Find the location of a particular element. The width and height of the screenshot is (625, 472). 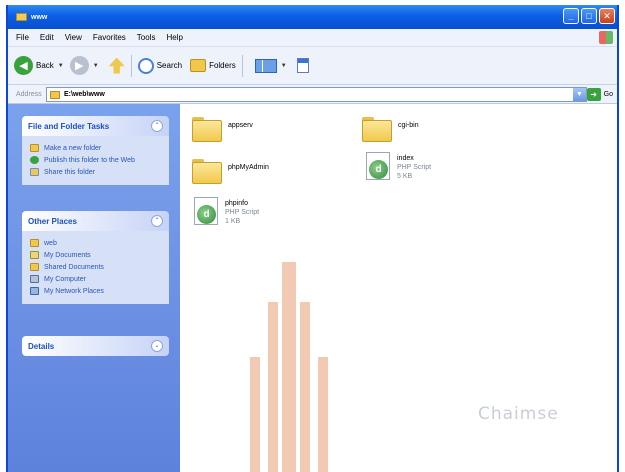

file-phpinfo: d phpinfo PHP Script 1 KB is located at coordinates (226, 211).